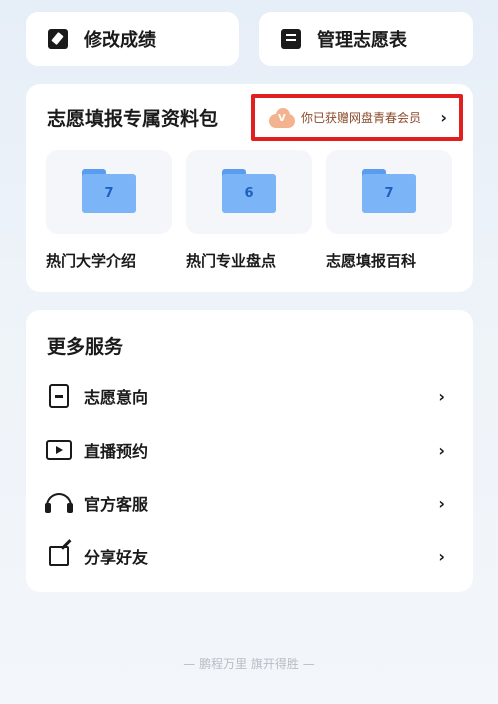 The width and height of the screenshot is (498, 704). I want to click on folder-count: 6, so click(249, 193).